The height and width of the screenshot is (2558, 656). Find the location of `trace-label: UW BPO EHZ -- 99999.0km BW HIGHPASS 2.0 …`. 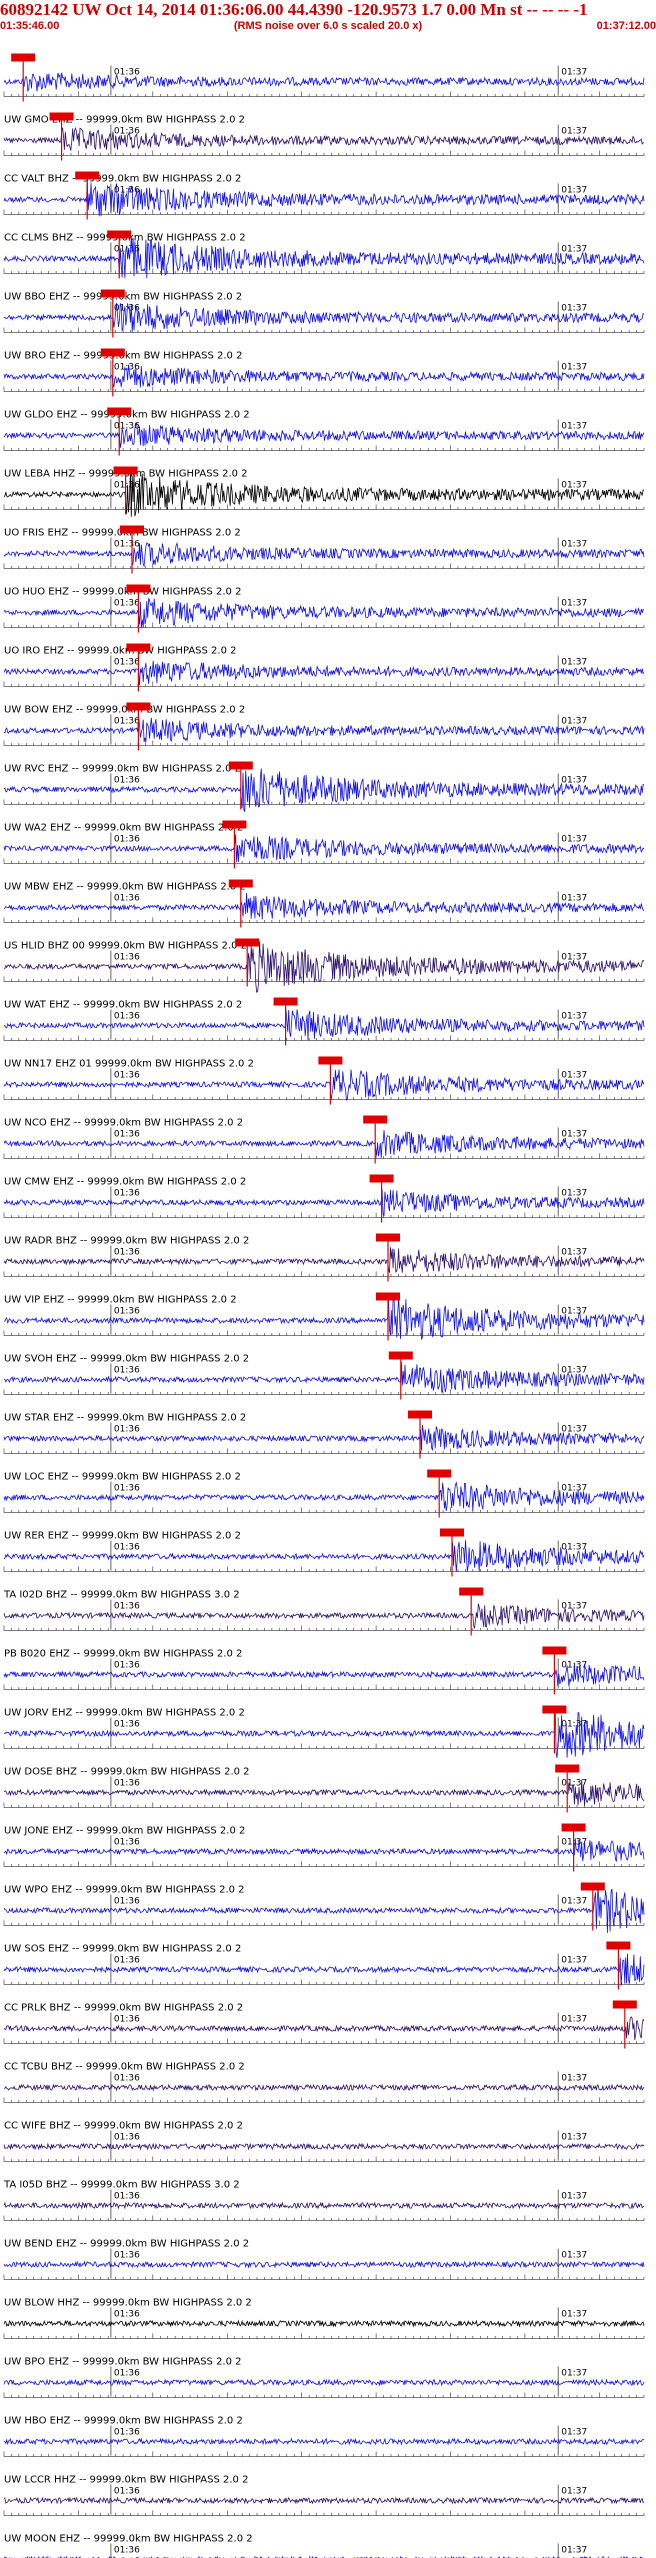

trace-label: UW BPO EHZ -- 99999.0km BW HIGHPASS 2.0 … is located at coordinates (123, 2362).